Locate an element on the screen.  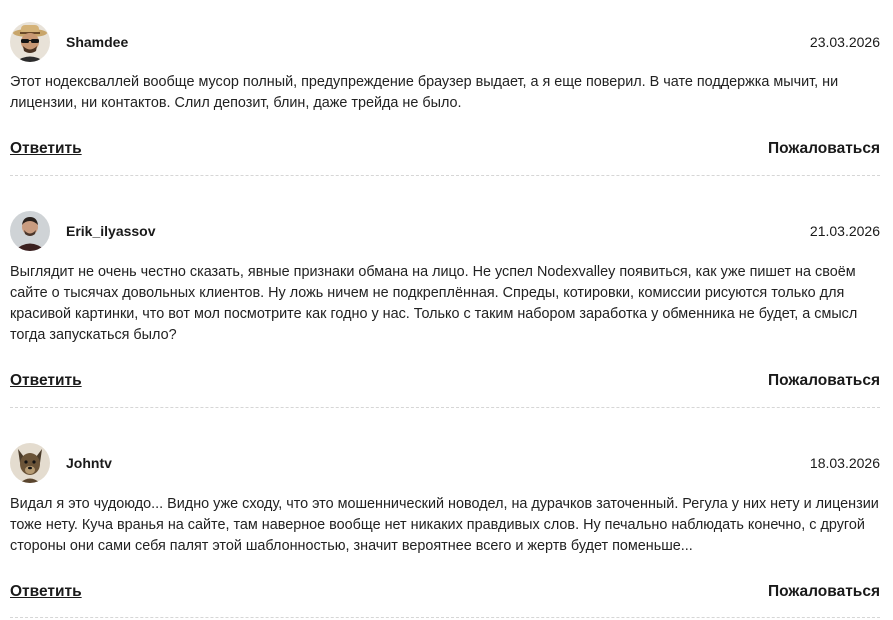
comment-date: 18.03.2026 is located at coordinates (844, 463).